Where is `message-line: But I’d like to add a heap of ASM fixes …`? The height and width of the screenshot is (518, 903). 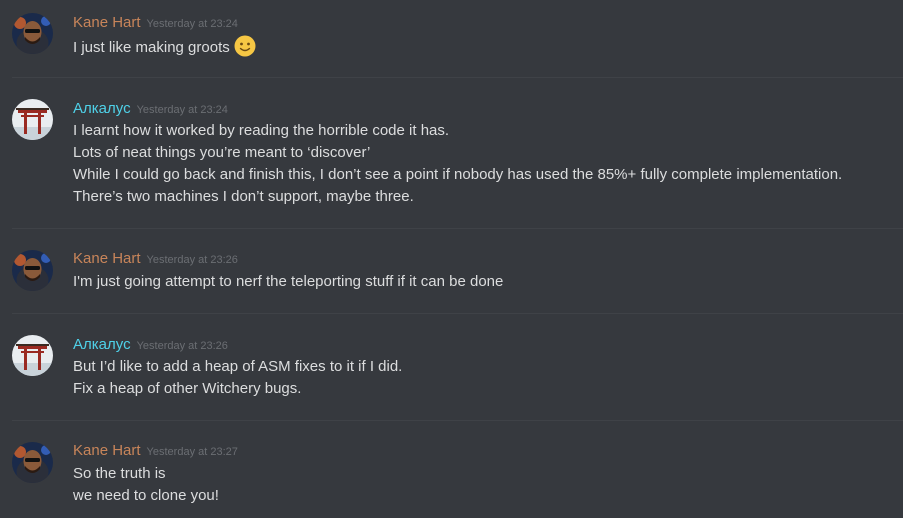 message-line: But I’d like to add a heap of ASM fixes … is located at coordinates (238, 366).